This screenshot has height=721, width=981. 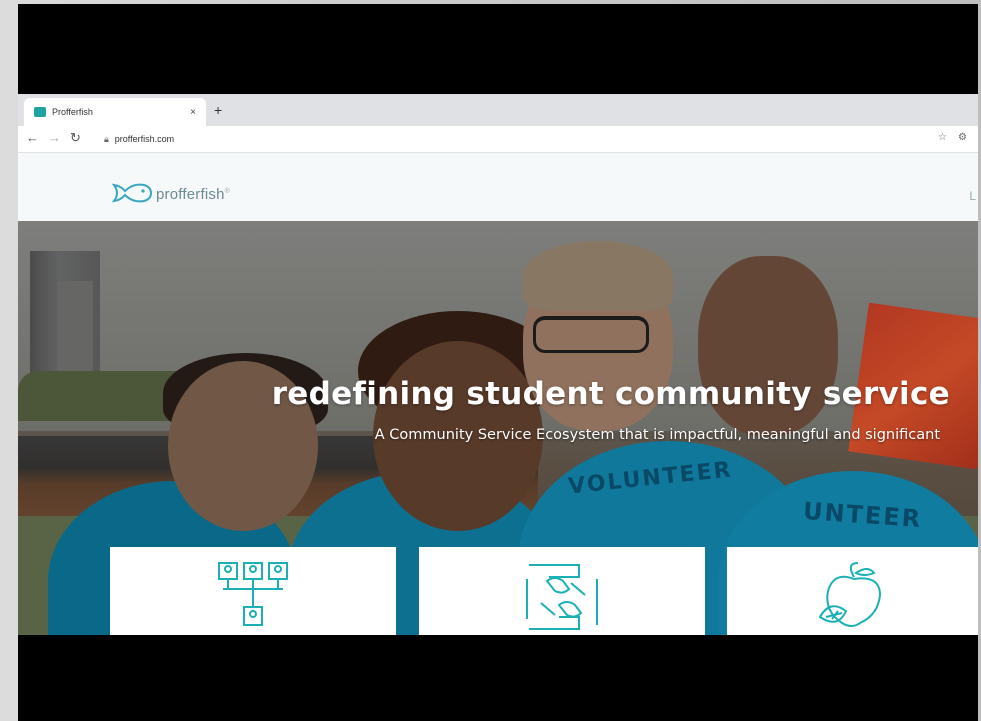 What do you see at coordinates (253, 594) in the screenshot?
I see `org-chart-icon` at bounding box center [253, 594].